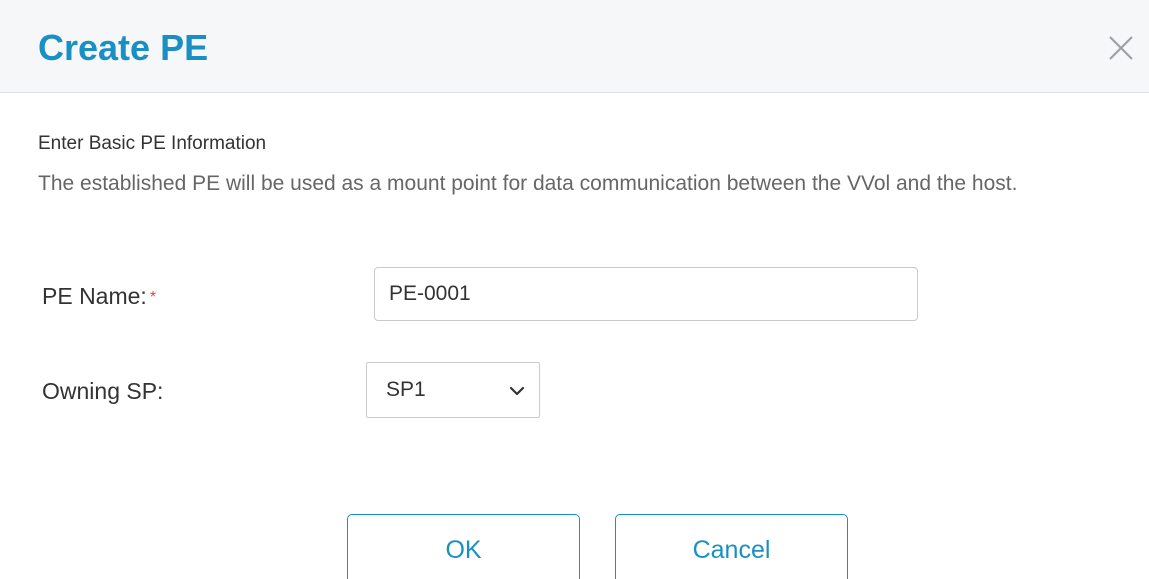 This screenshot has width=1149, height=579. Describe the element at coordinates (153, 297) in the screenshot. I see `required-marker: *` at that location.